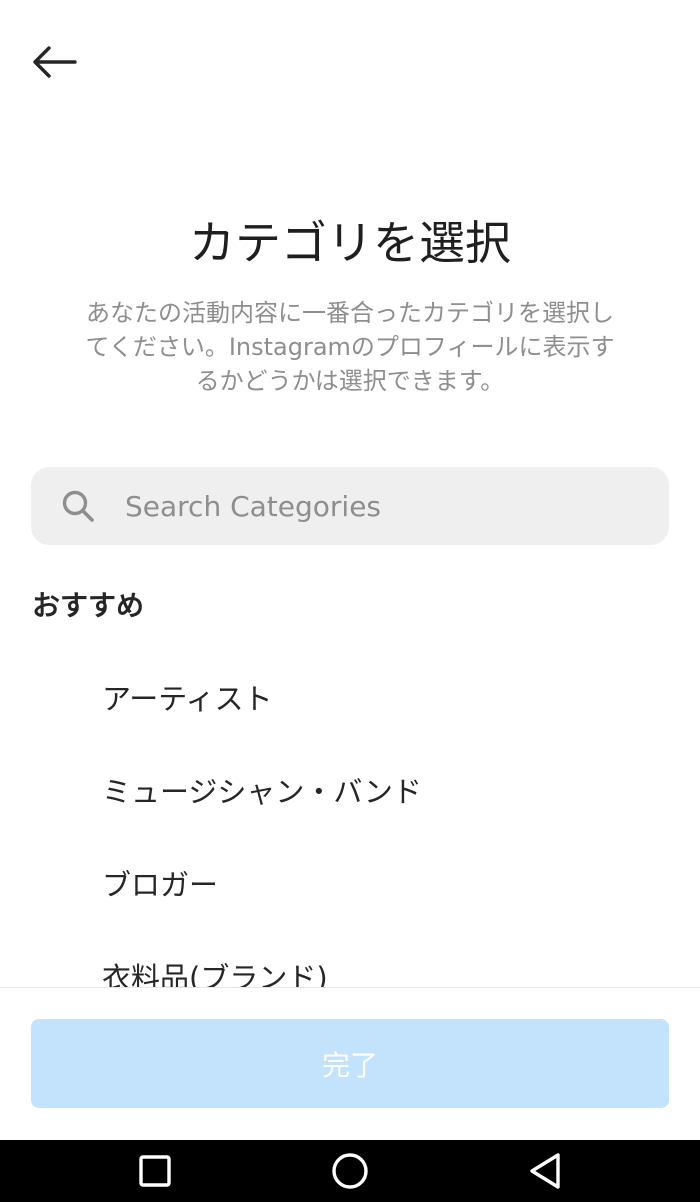 The image size is (700, 1202). What do you see at coordinates (350, 313) in the screenshot?
I see `subtitle-line: あなたの活動内容に一番合ったカテゴリを選択し` at bounding box center [350, 313].